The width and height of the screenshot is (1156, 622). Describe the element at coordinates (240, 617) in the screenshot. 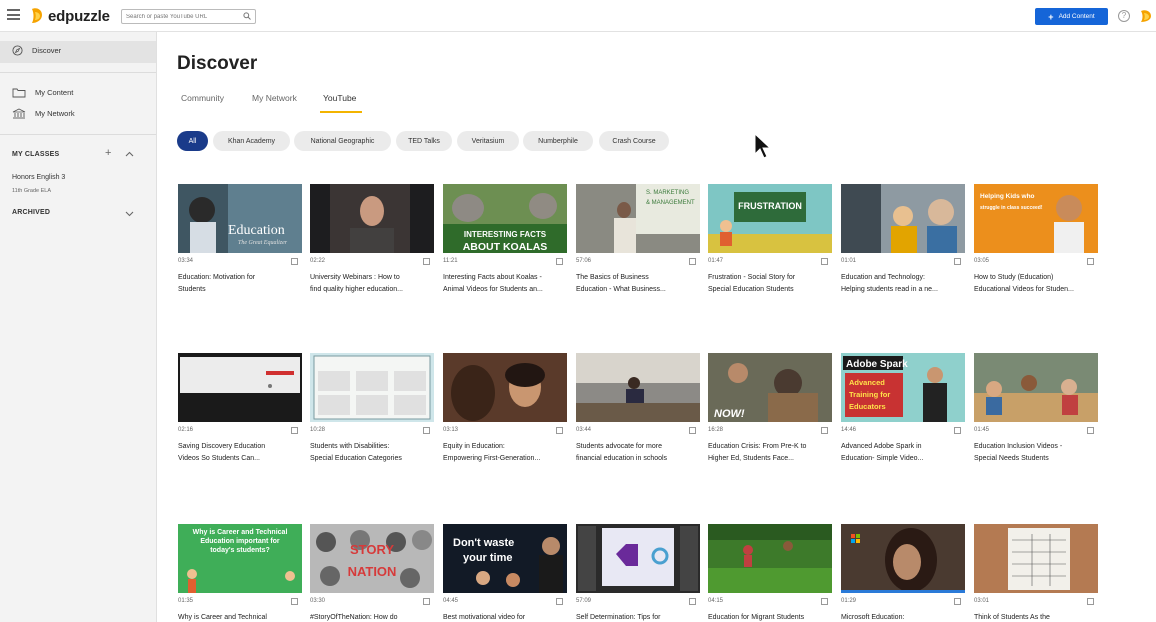

I see `video-title: Why is Career and Technical` at that location.